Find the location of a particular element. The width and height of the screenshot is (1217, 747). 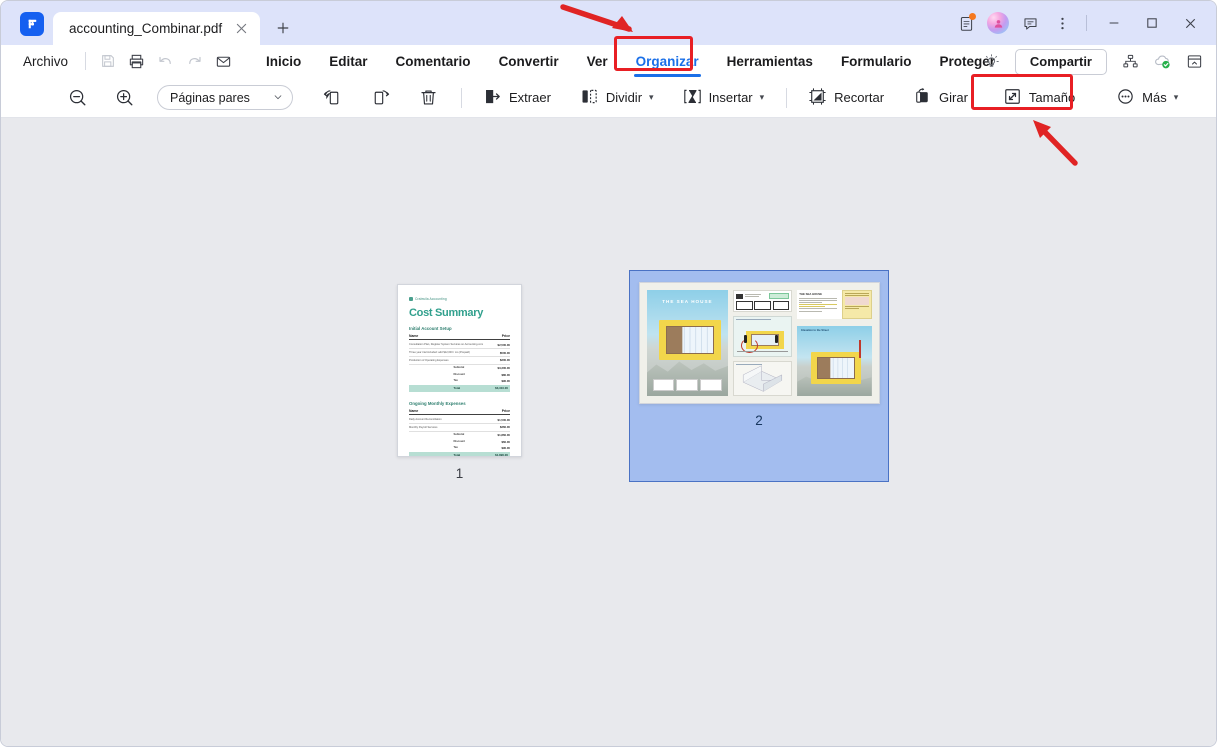

tamano-button: Tamaño is located at coordinates (1038, 98).